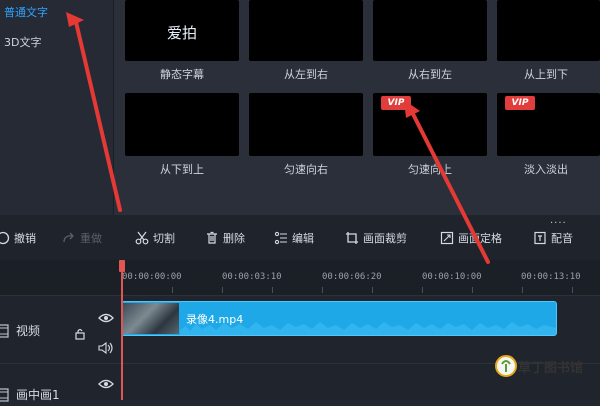 The image size is (600, 406). What do you see at coordinates (506, 366) in the screenshot?
I see `watermark-logo-icon` at bounding box center [506, 366].